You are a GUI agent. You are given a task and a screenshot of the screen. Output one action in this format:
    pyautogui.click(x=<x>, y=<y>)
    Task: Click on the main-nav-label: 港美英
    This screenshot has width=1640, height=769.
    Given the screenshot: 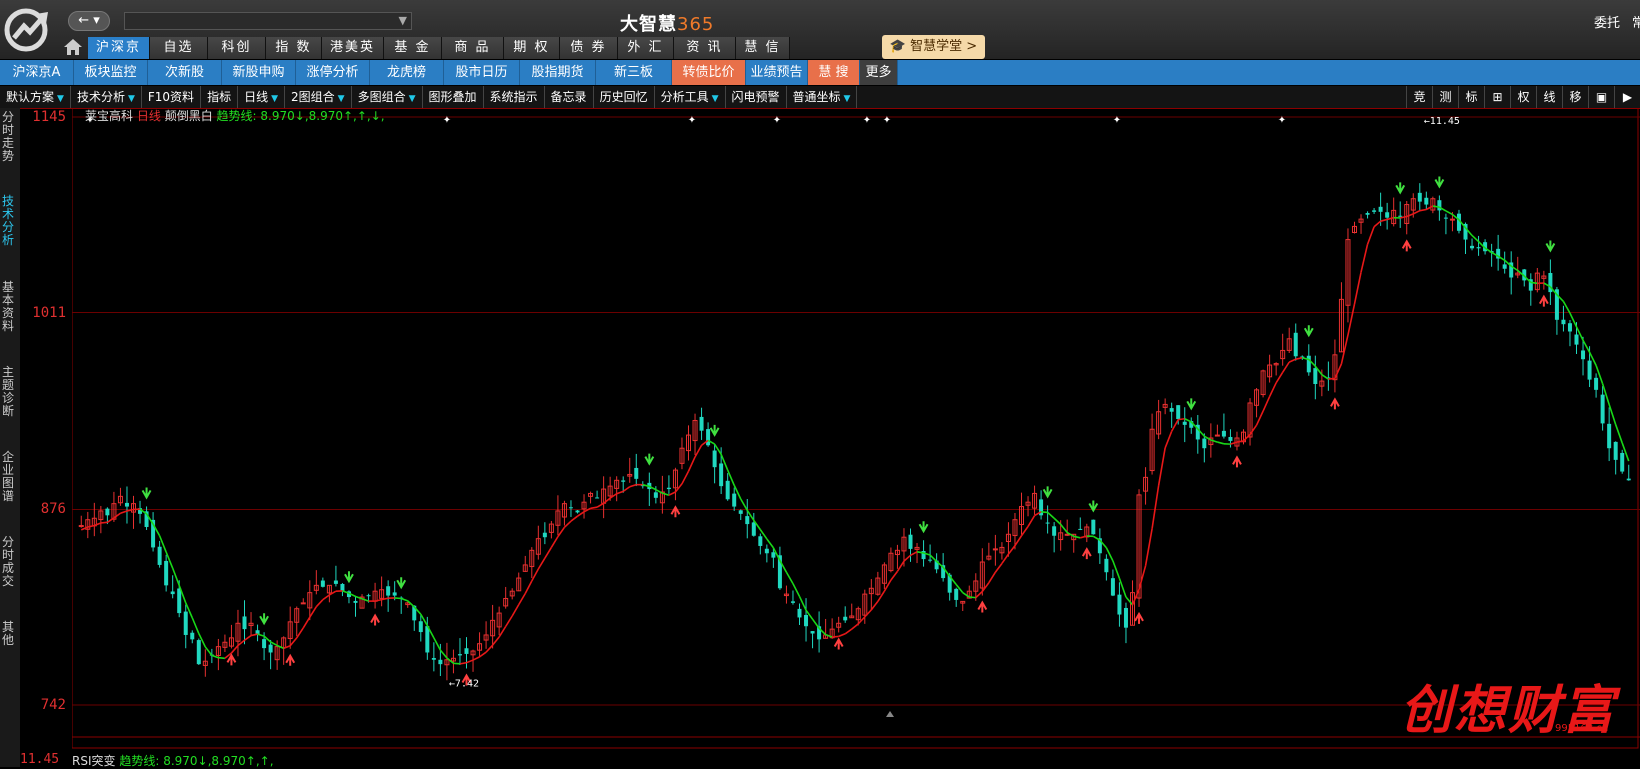 What is the action you would take?
    pyautogui.click(x=352, y=47)
    